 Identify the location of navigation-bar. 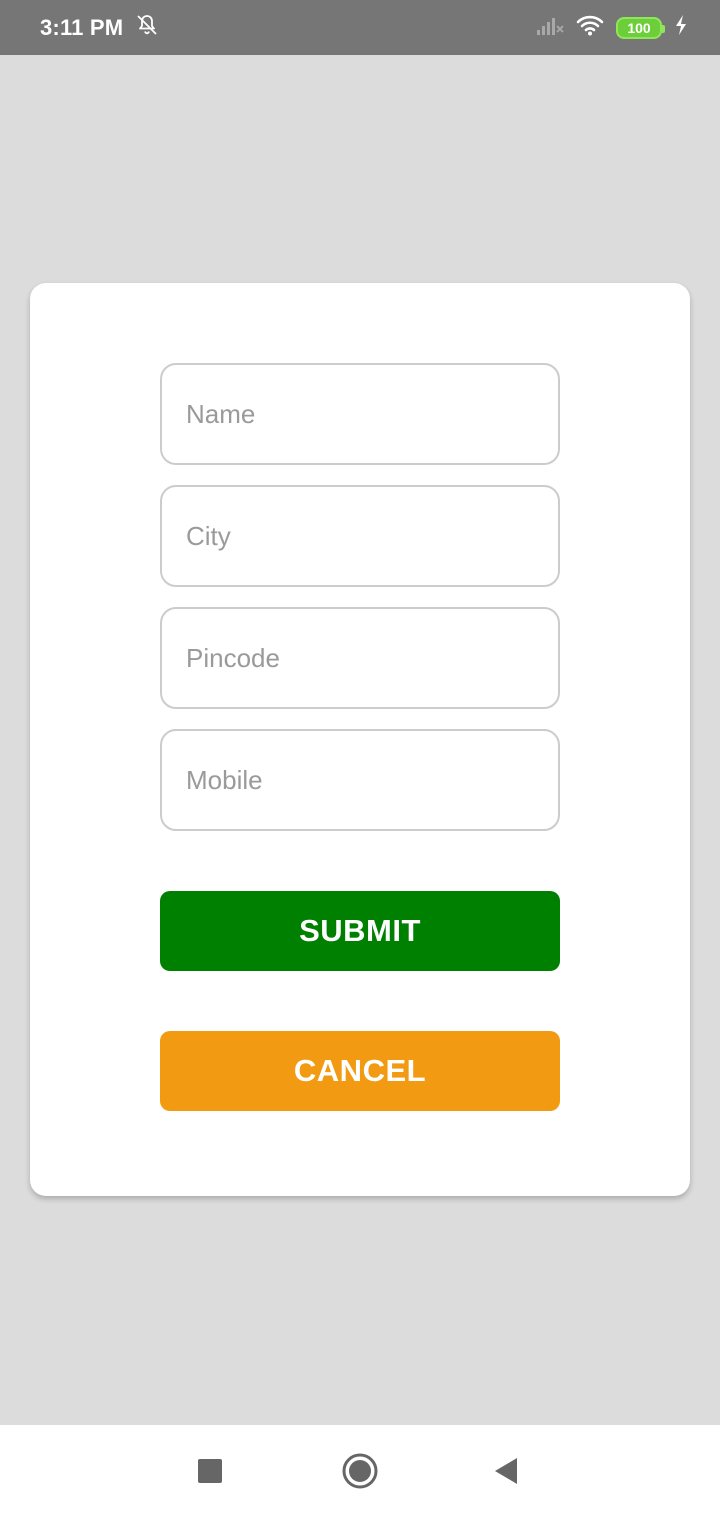
(360, 1472).